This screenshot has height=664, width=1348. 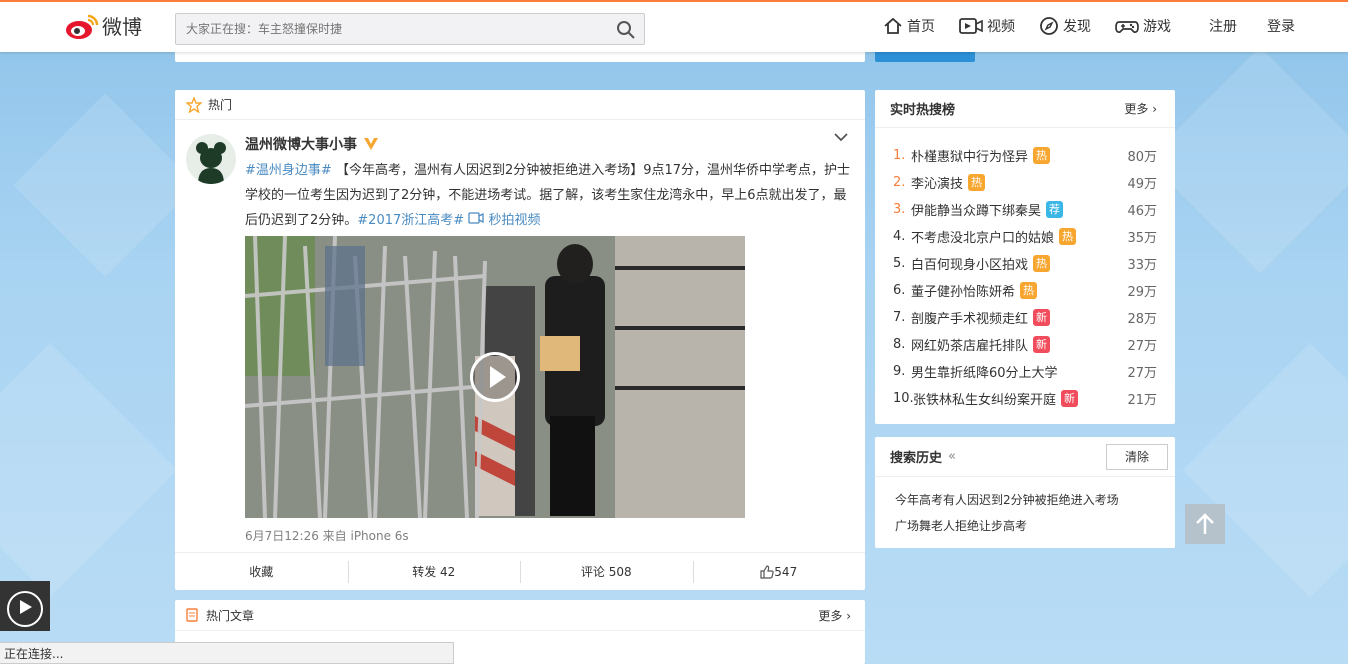 I want to click on avatar, so click(x=211, y=159).